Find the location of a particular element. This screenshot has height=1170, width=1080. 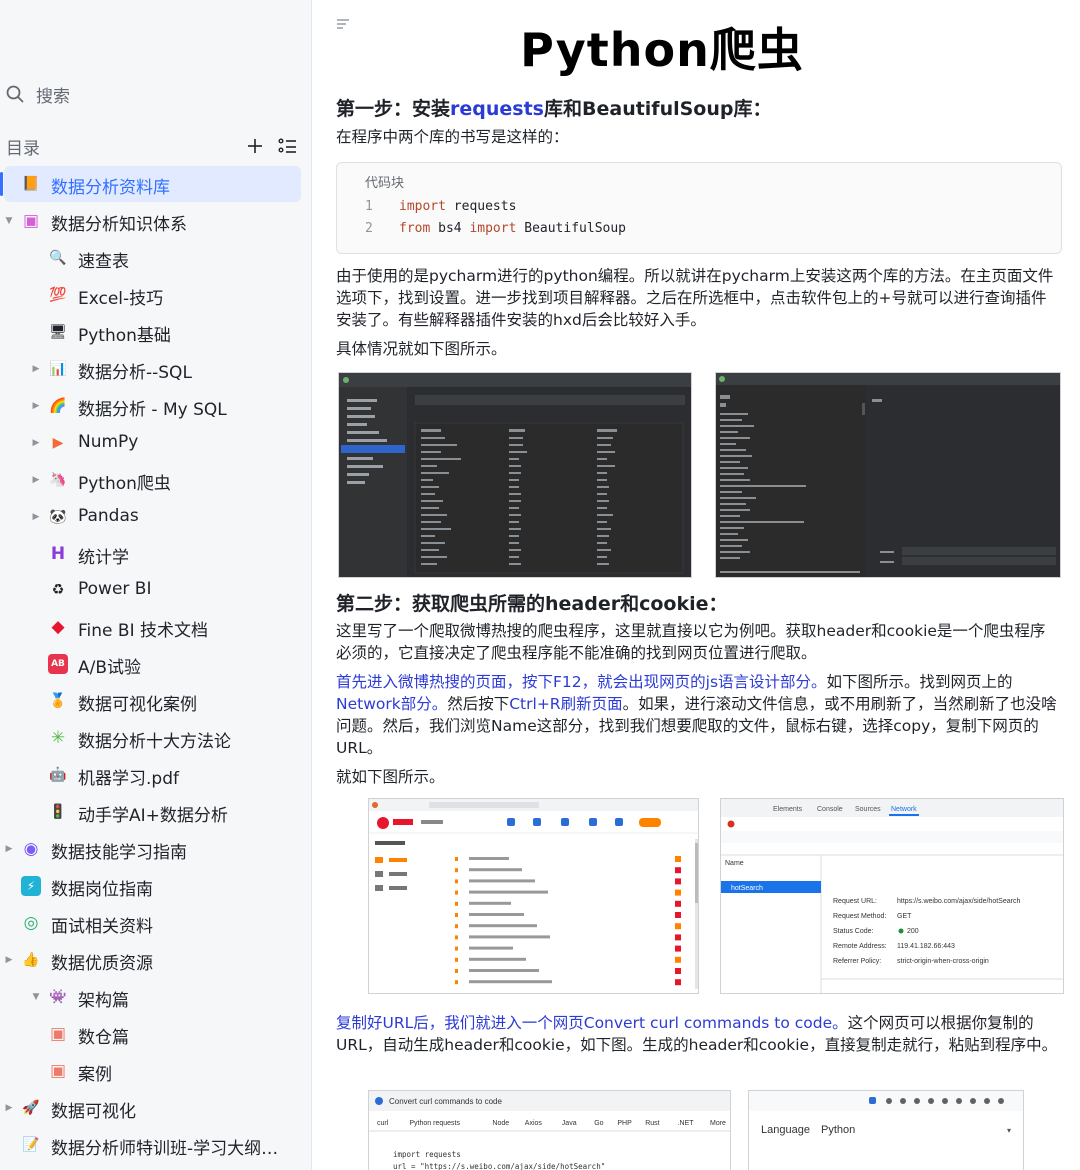

line-number: 2 is located at coordinates (369, 228).